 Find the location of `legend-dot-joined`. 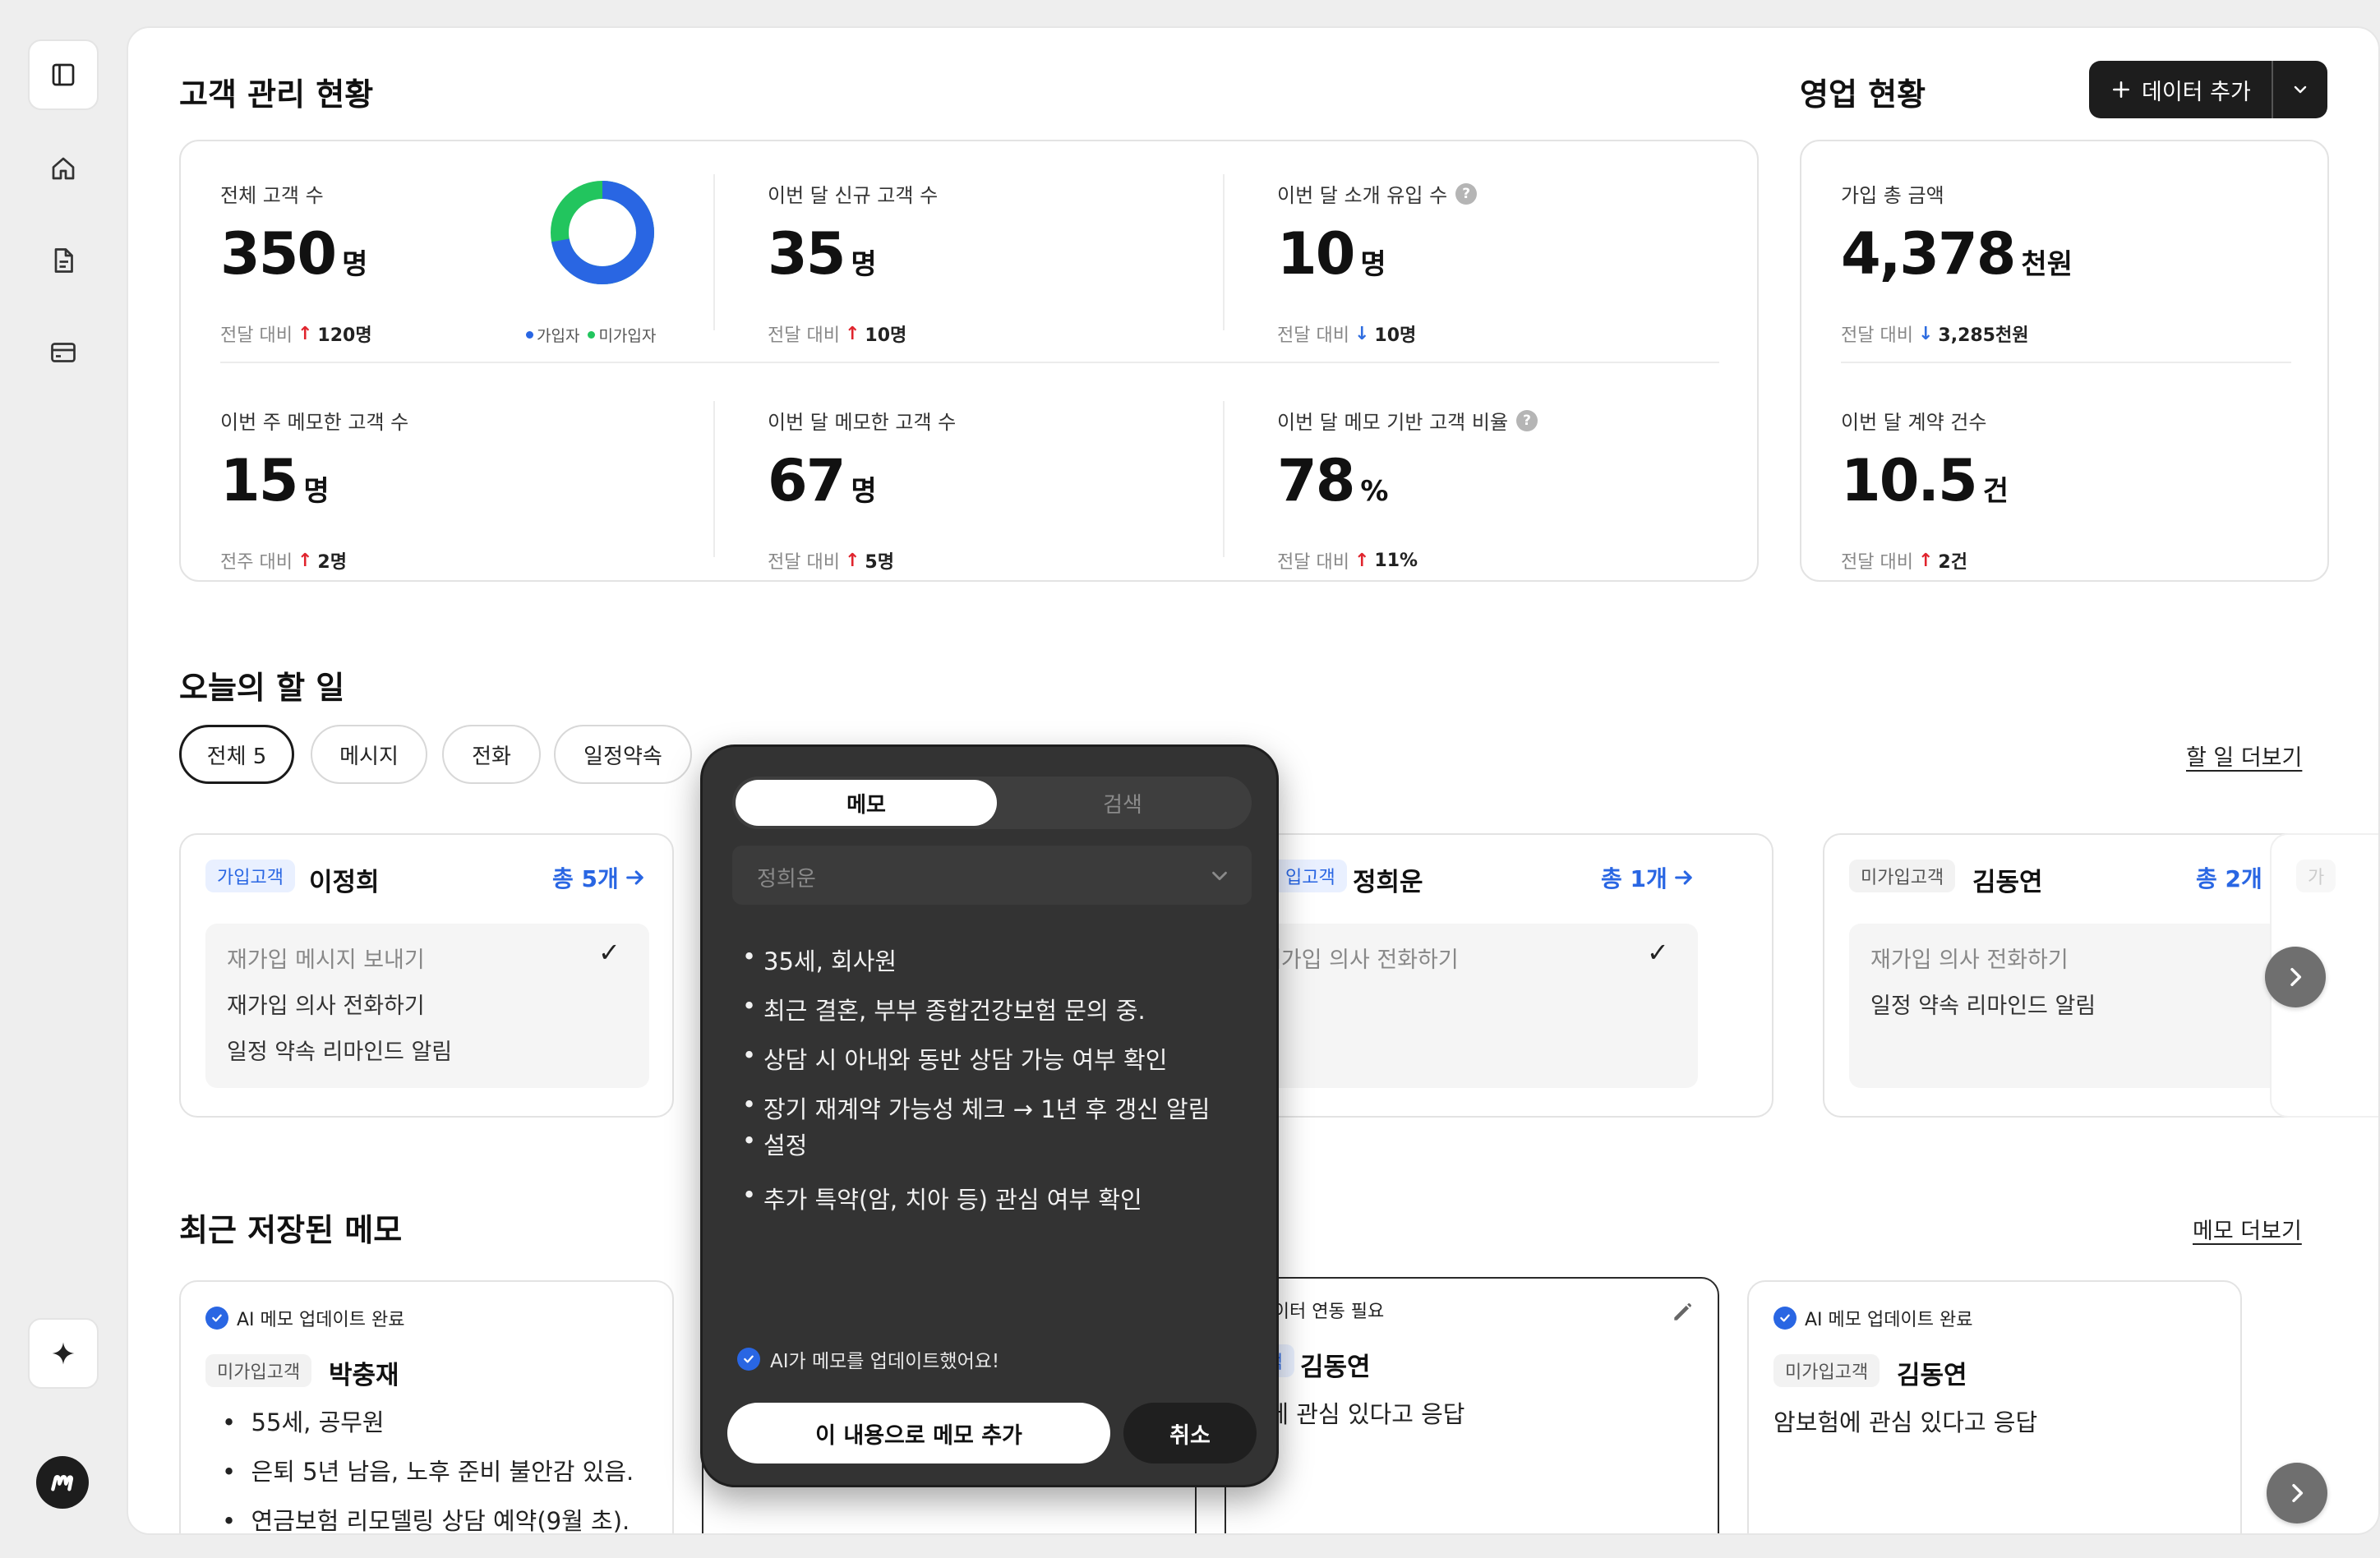

legend-dot-joined is located at coordinates (529, 335).